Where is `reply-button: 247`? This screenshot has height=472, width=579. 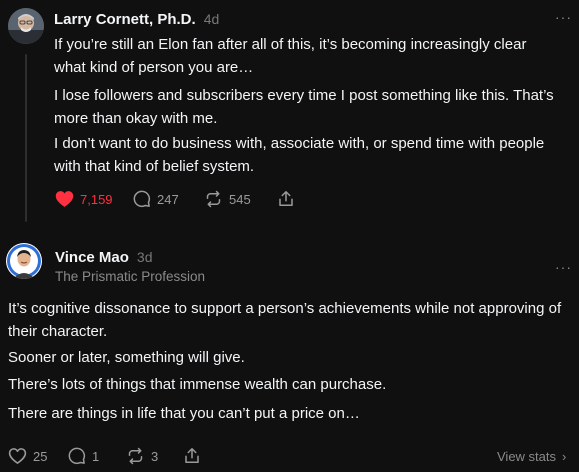
reply-button: 247 is located at coordinates (156, 199).